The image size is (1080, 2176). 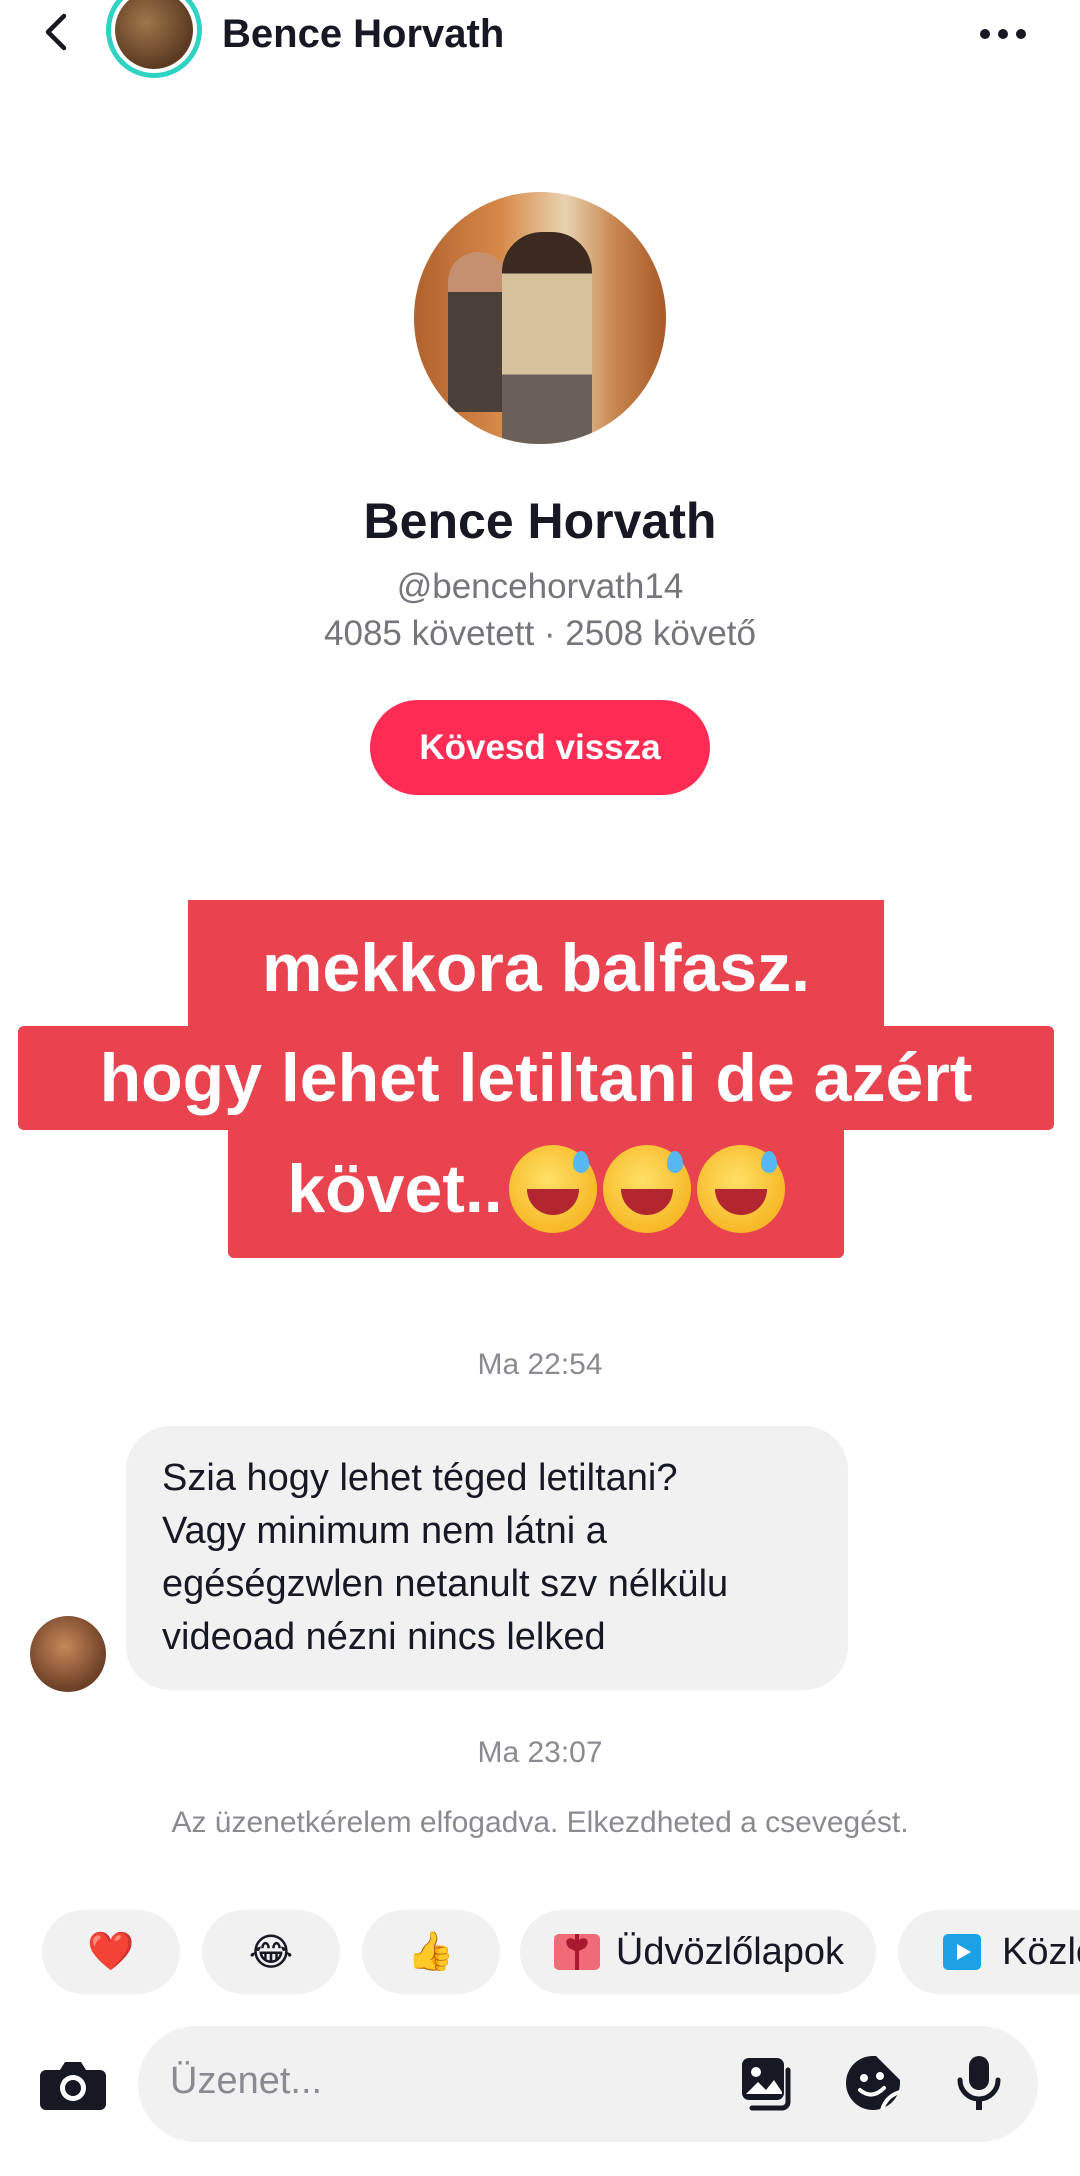 I want to click on profile-stats: 4085 követett · 2508 követő, so click(x=540, y=633).